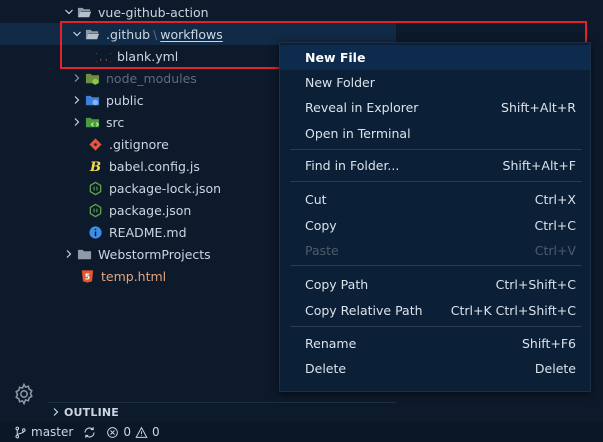 The image size is (603, 442). Describe the element at coordinates (435, 368) in the screenshot. I see `menu-item-delete: Delete Delete` at that location.